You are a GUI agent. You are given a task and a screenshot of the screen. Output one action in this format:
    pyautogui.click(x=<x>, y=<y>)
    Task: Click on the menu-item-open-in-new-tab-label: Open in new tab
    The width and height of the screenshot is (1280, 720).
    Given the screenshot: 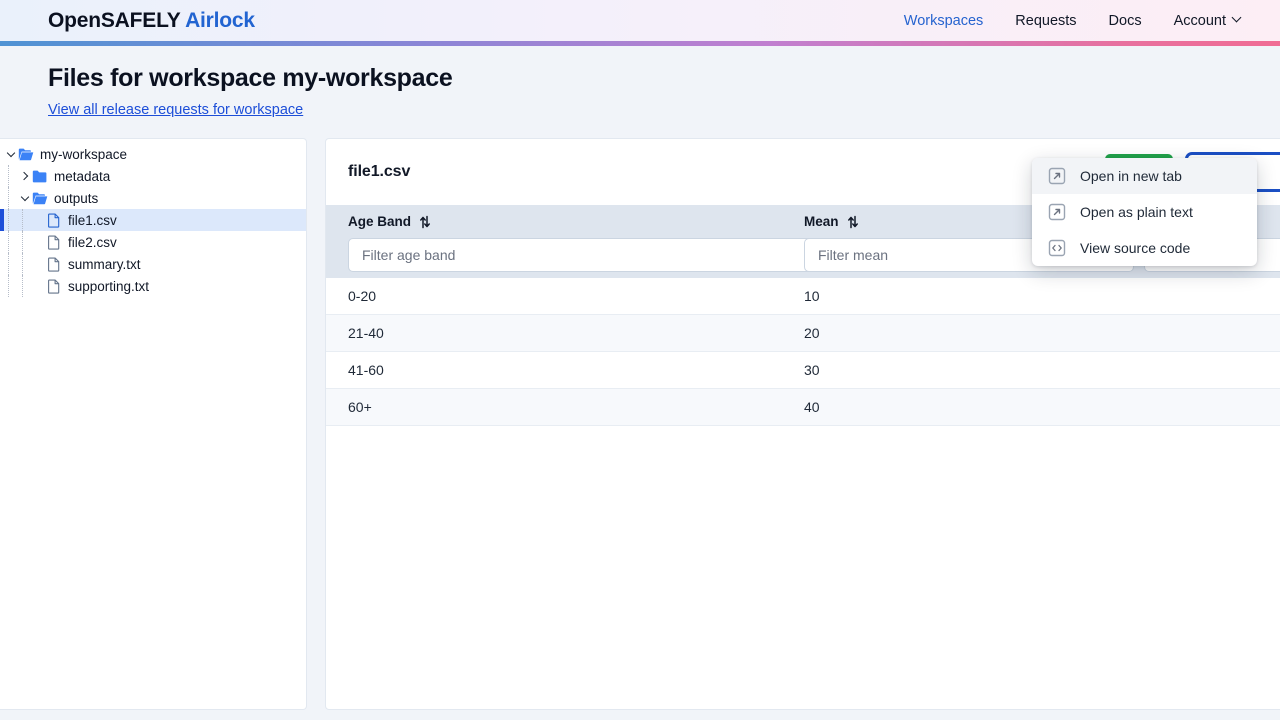 What is the action you would take?
    pyautogui.click(x=1131, y=176)
    